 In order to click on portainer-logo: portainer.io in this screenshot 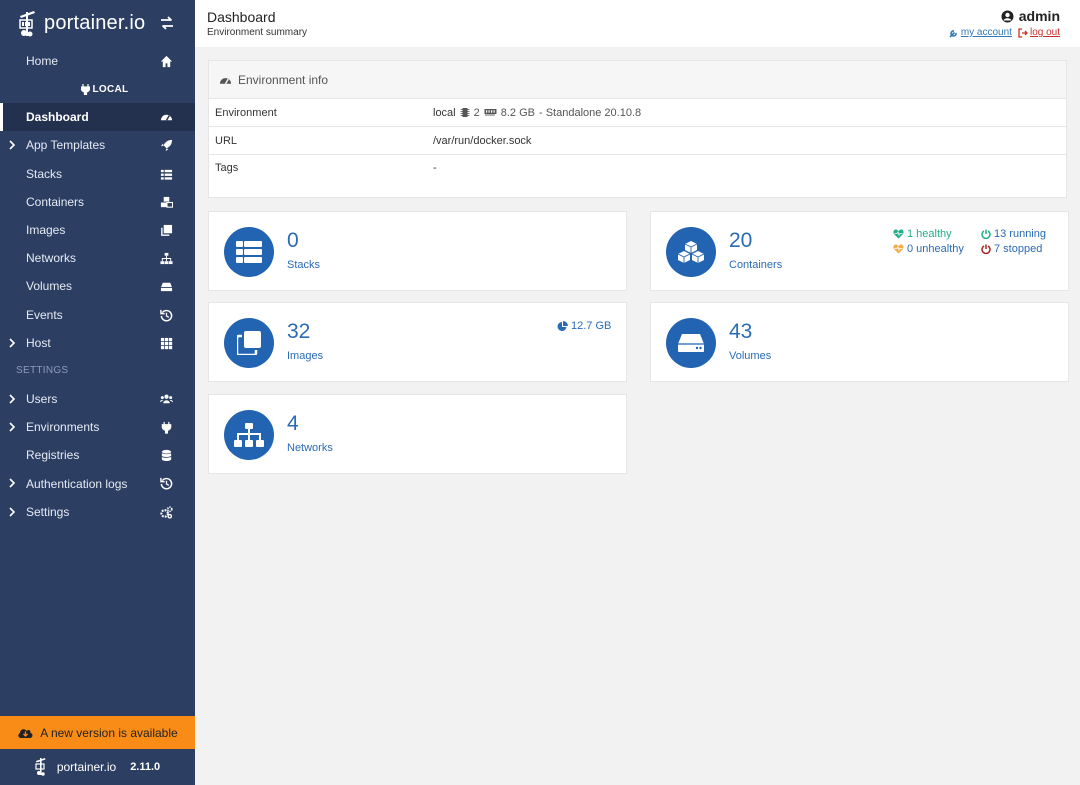, I will do `click(81, 24)`.